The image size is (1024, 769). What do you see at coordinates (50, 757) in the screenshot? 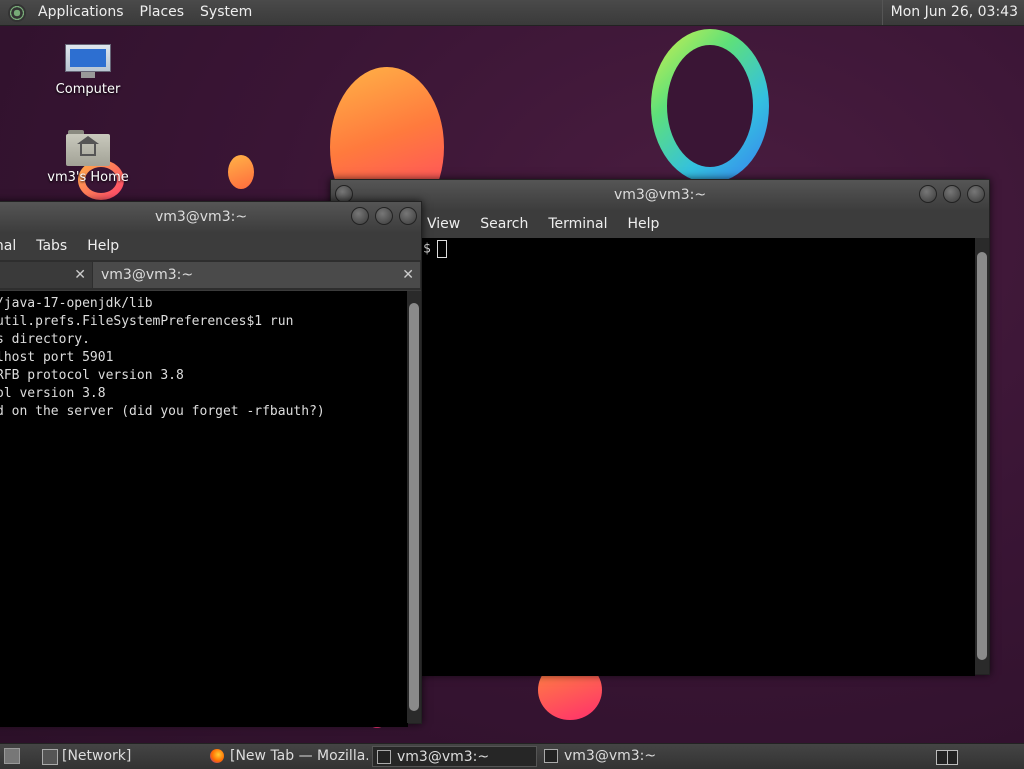
I see `network-folder-icon` at bounding box center [50, 757].